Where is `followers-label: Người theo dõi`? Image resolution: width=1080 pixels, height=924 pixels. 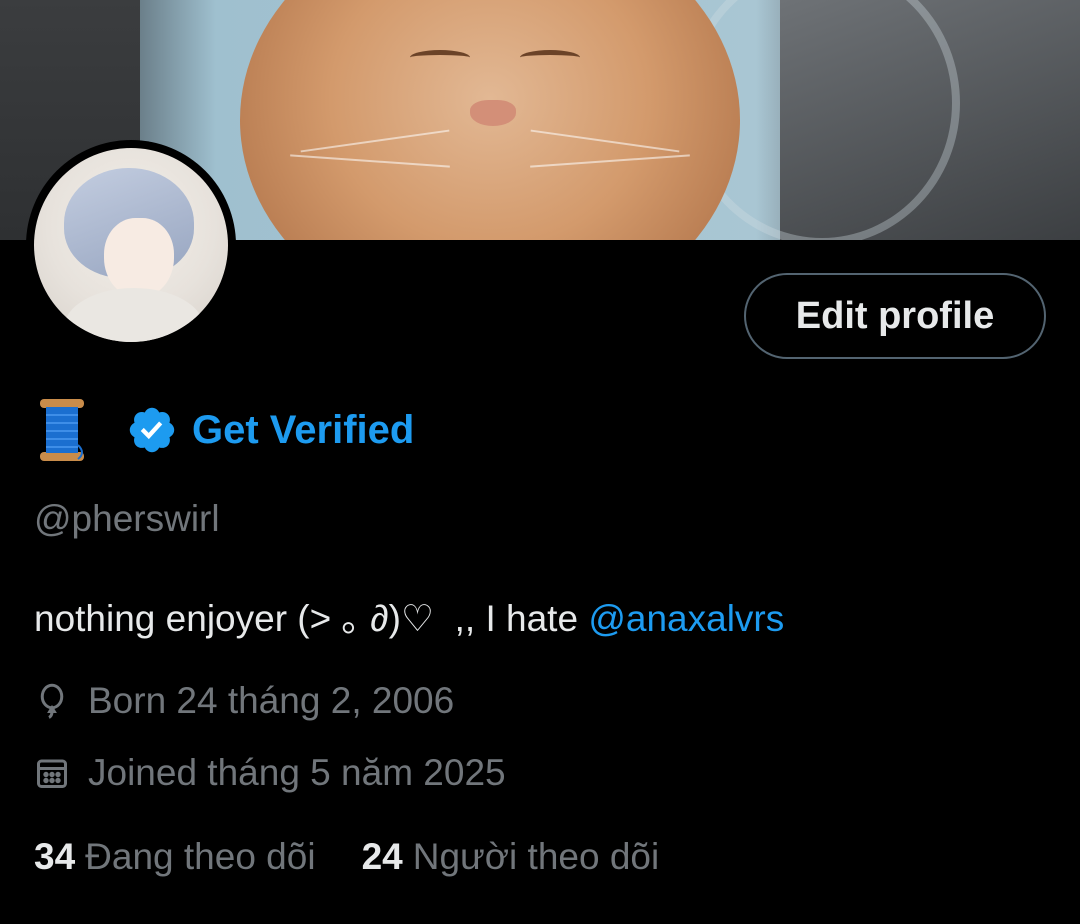 followers-label: Người theo dõi is located at coordinates (536, 856).